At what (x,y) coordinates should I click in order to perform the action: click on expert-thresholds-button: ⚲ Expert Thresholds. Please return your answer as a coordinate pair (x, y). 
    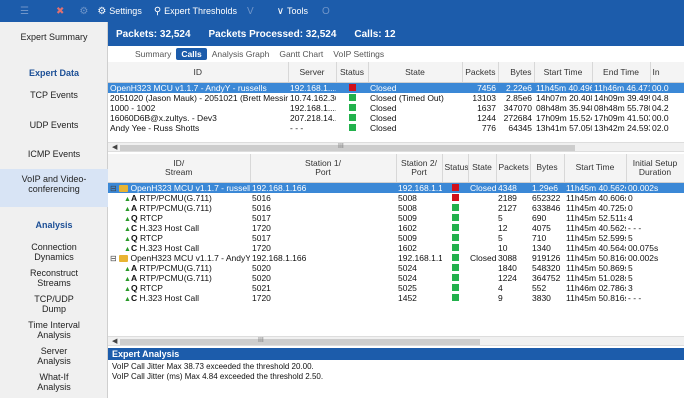
    Looking at the image, I should click on (195, 11).